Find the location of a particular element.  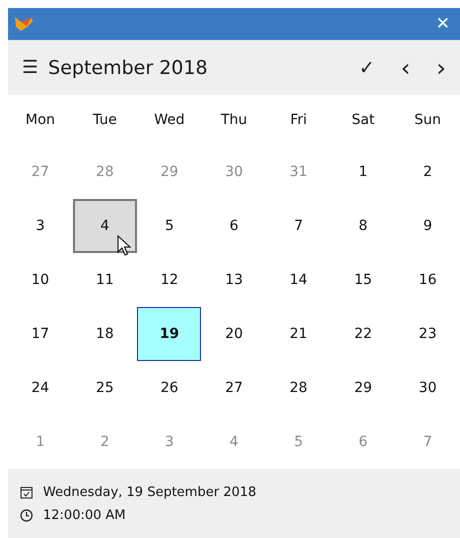

day-cell: 10 is located at coordinates (40, 280).